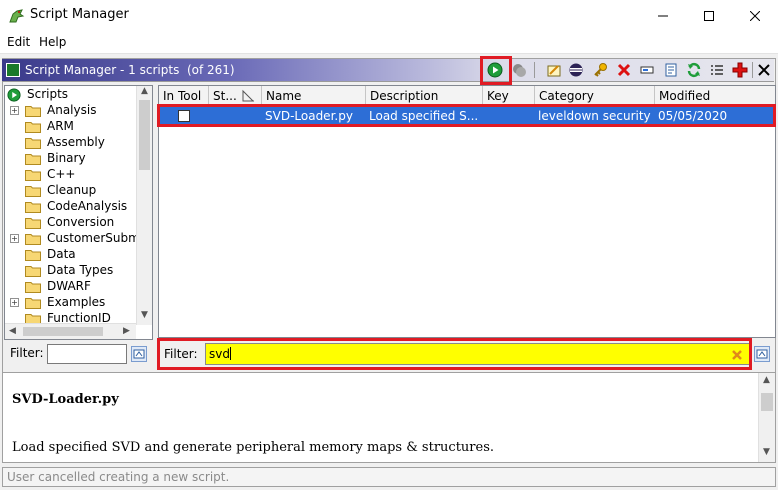 This screenshot has height=490, width=778. Describe the element at coordinates (219, 354) in the screenshot. I see `filter-value: svd` at that location.